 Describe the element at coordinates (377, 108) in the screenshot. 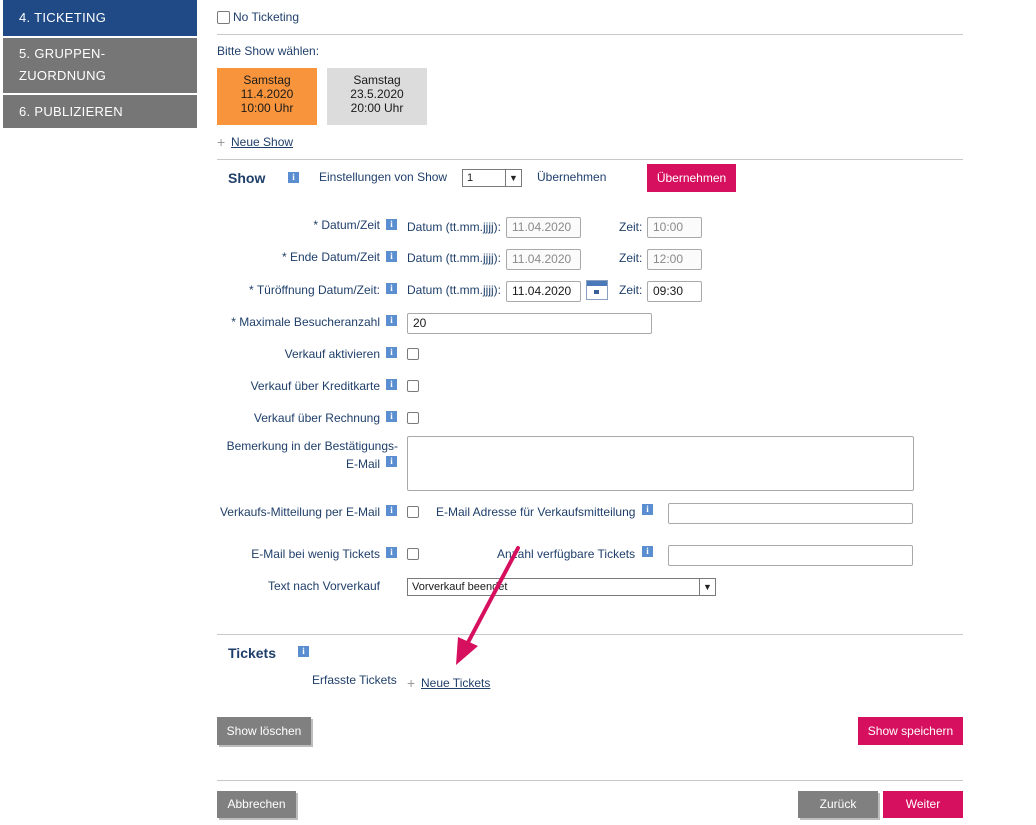

I see `show-tile-time: 20:00 Uhr` at that location.